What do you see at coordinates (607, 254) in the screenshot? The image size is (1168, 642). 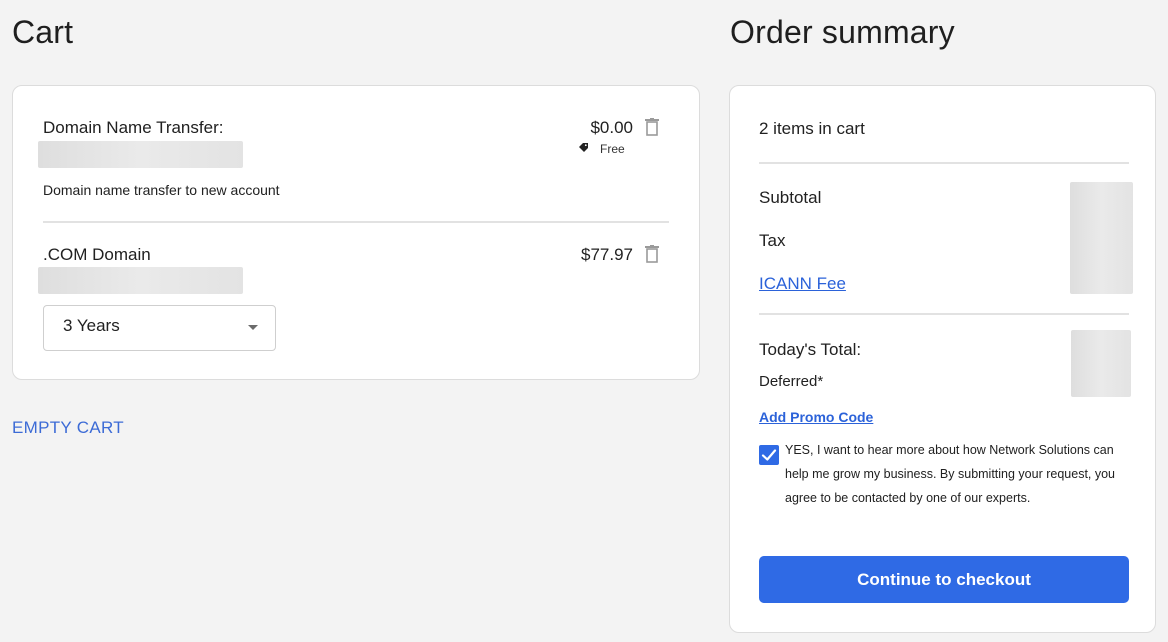 I see `cart-item-price: $77.97` at bounding box center [607, 254].